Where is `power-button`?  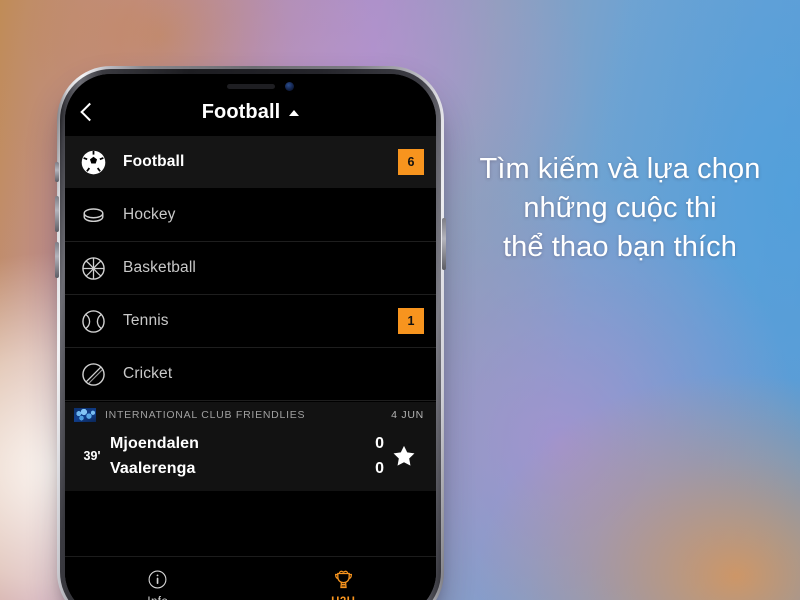
power-button is located at coordinates (444, 244).